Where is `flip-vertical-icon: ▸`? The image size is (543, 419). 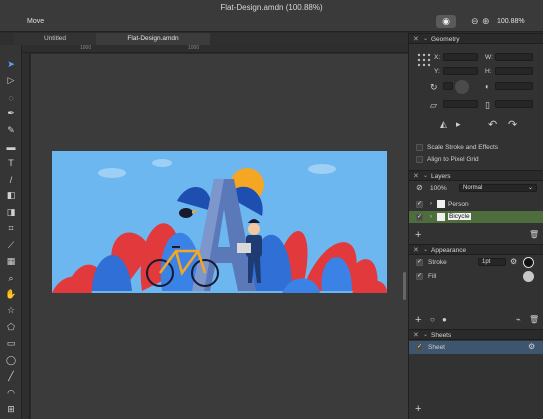 flip-vertical-icon: ▸ is located at coordinates (458, 124).